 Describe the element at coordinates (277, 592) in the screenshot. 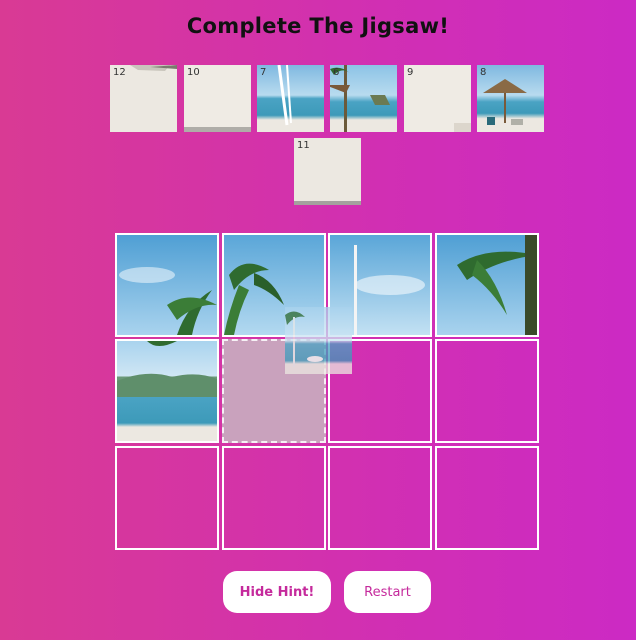

I see `hide-hint-button: Hide Hint!` at that location.